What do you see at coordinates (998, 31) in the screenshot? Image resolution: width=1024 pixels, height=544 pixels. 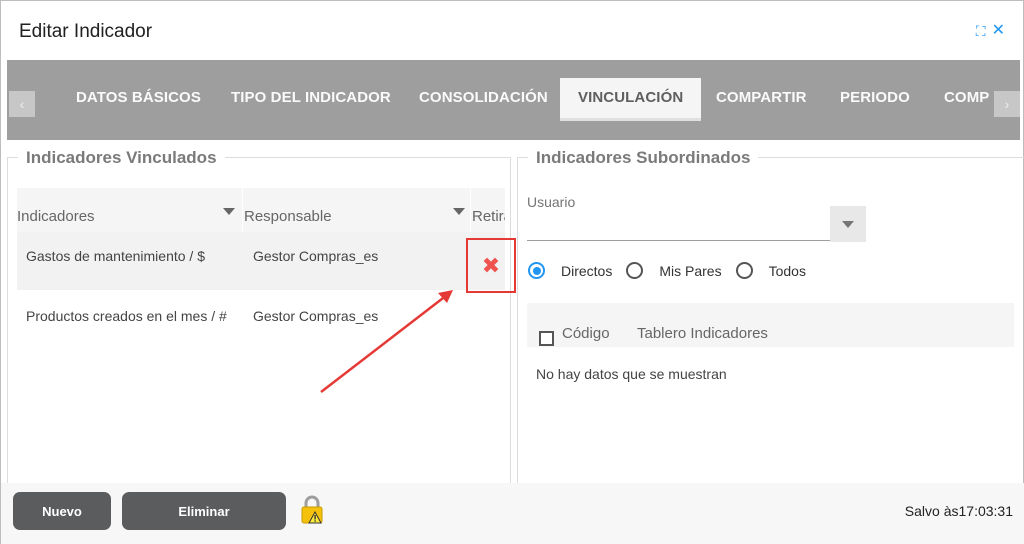 I see `close-icon: ✕` at bounding box center [998, 31].